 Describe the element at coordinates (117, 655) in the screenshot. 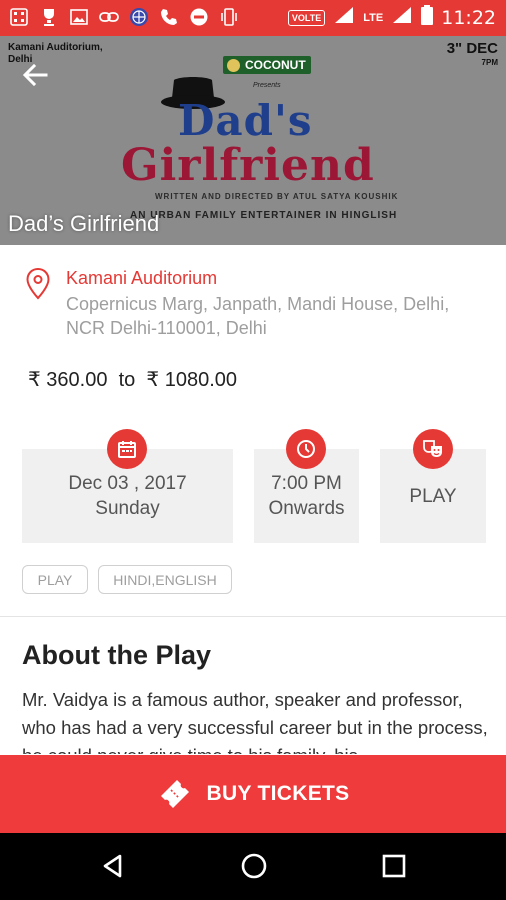

I see `about-title: About the Play` at that location.